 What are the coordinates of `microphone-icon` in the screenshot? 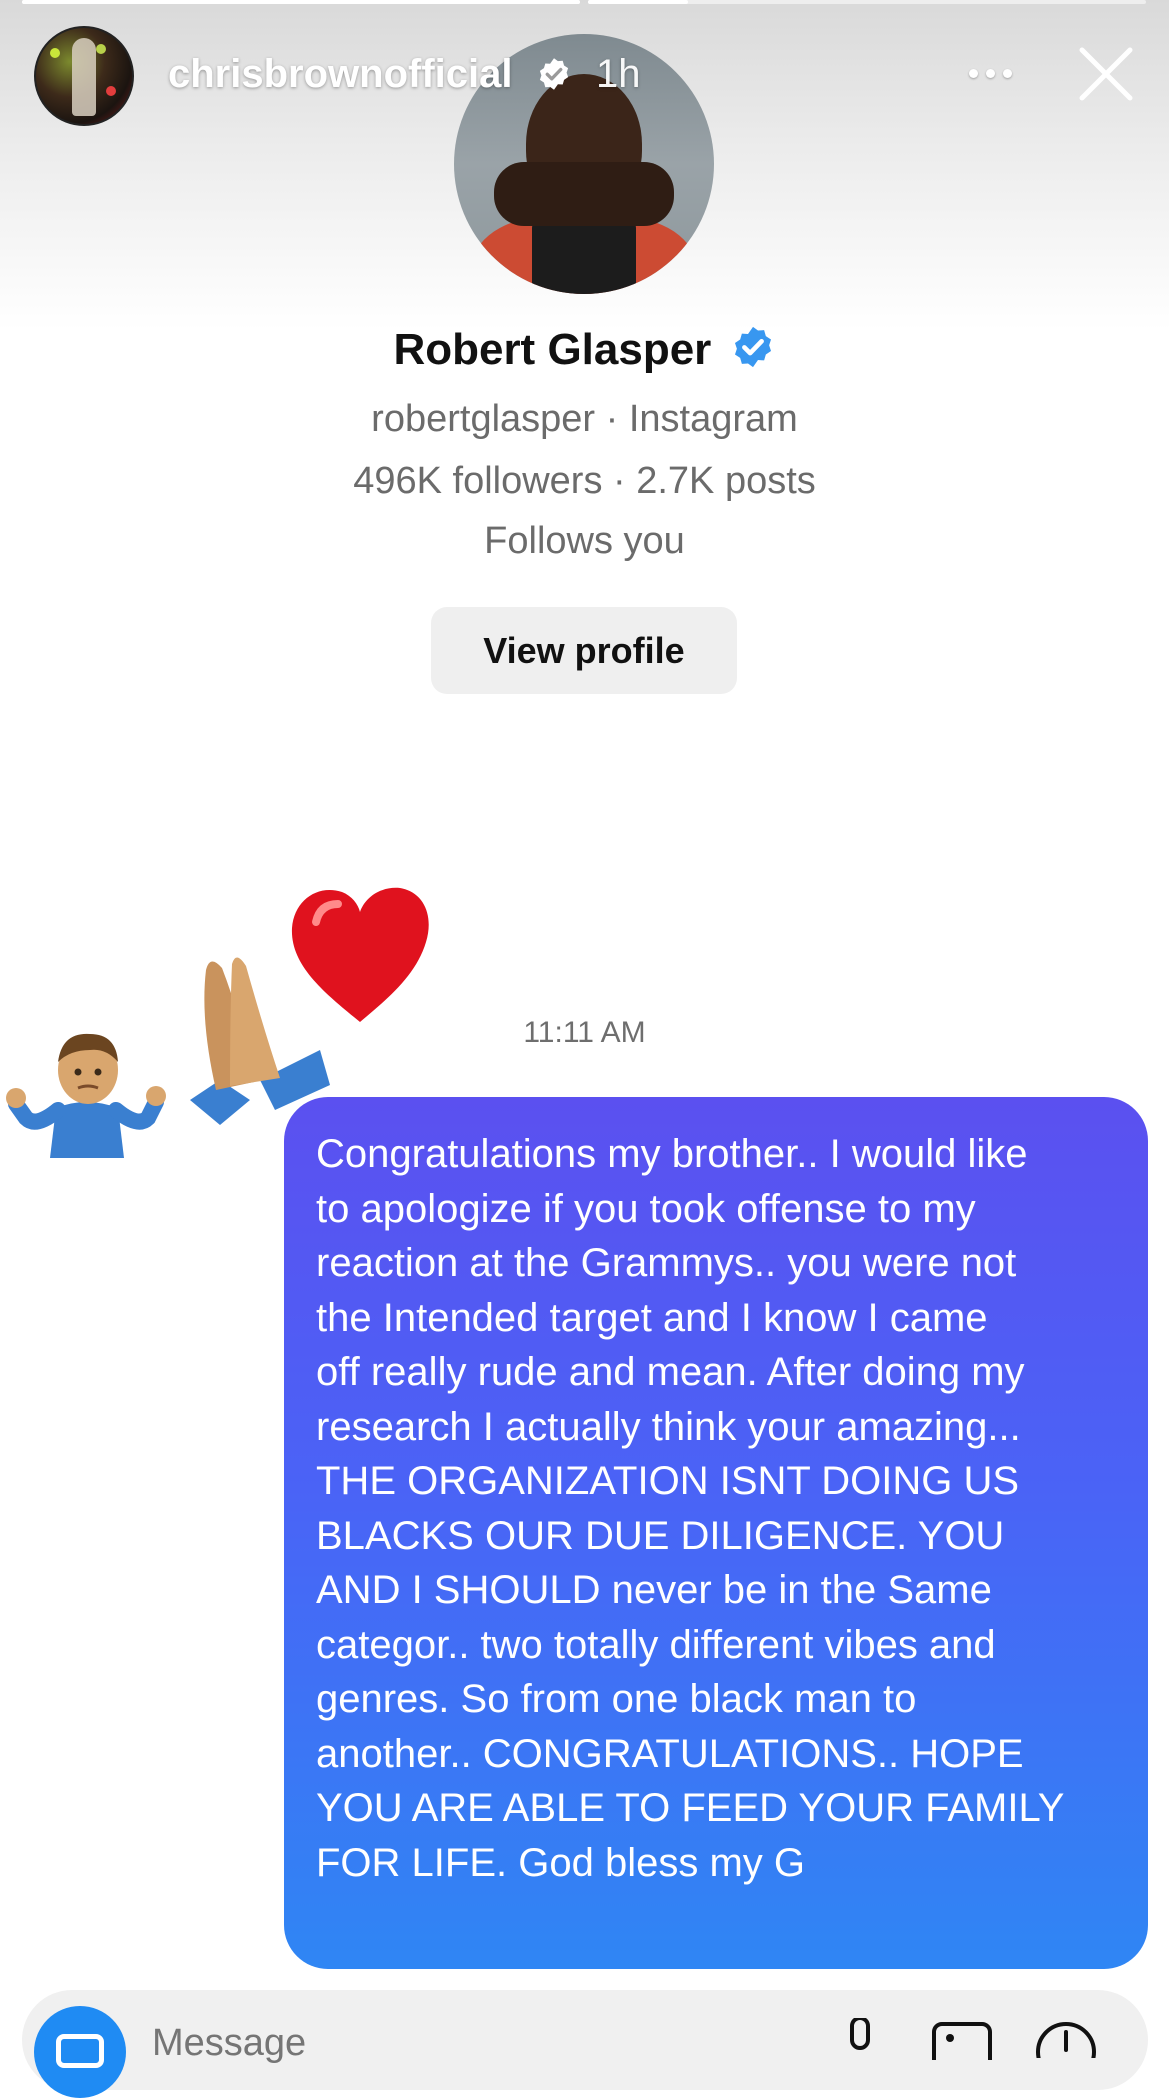 It's located at (860, 2038).